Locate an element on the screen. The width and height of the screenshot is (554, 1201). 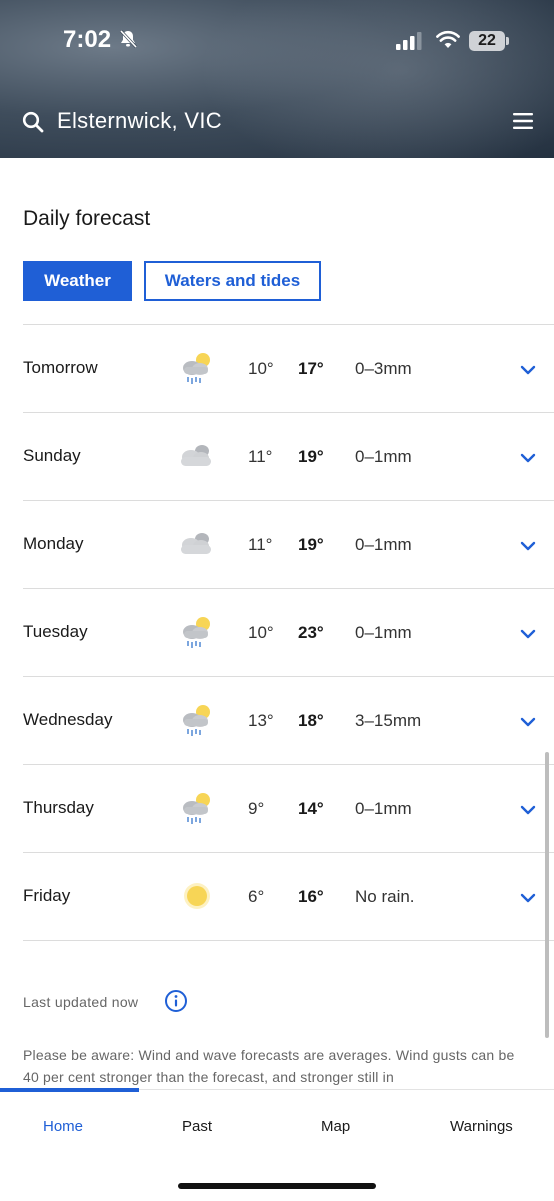
last-updated-text: Last updated now is located at coordinates (81, 1002).